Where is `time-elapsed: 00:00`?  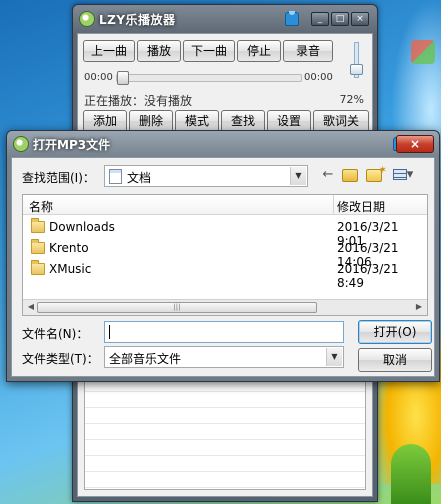
time-elapsed: 00:00 is located at coordinates (98, 77).